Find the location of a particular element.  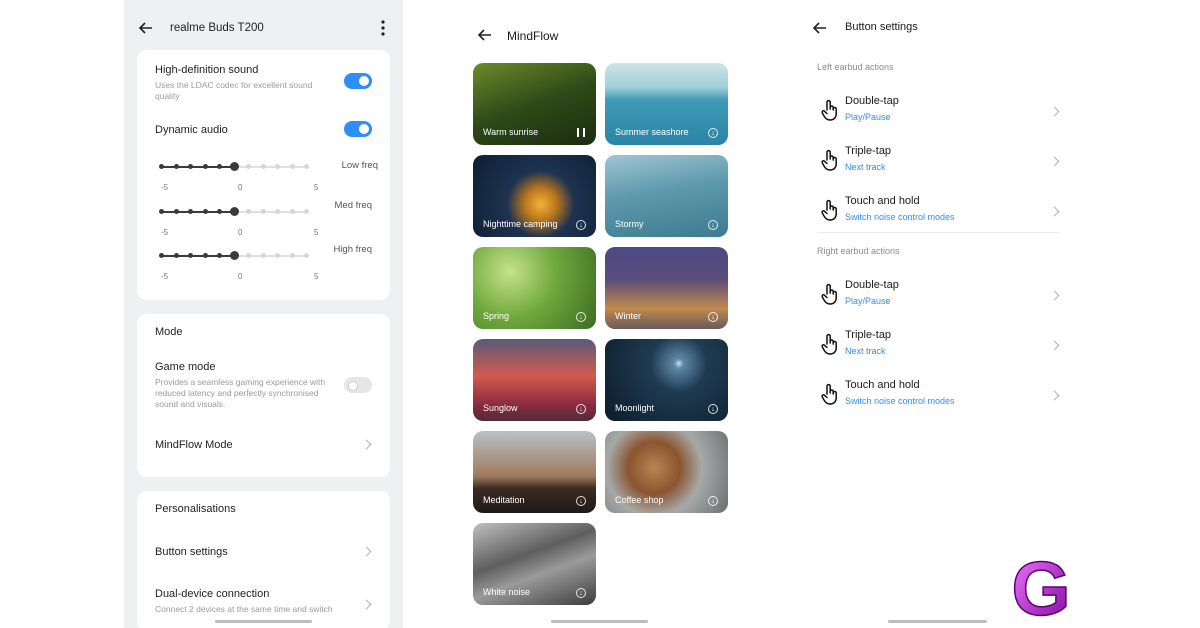

header: realme Buds T200 is located at coordinates (263, 28).